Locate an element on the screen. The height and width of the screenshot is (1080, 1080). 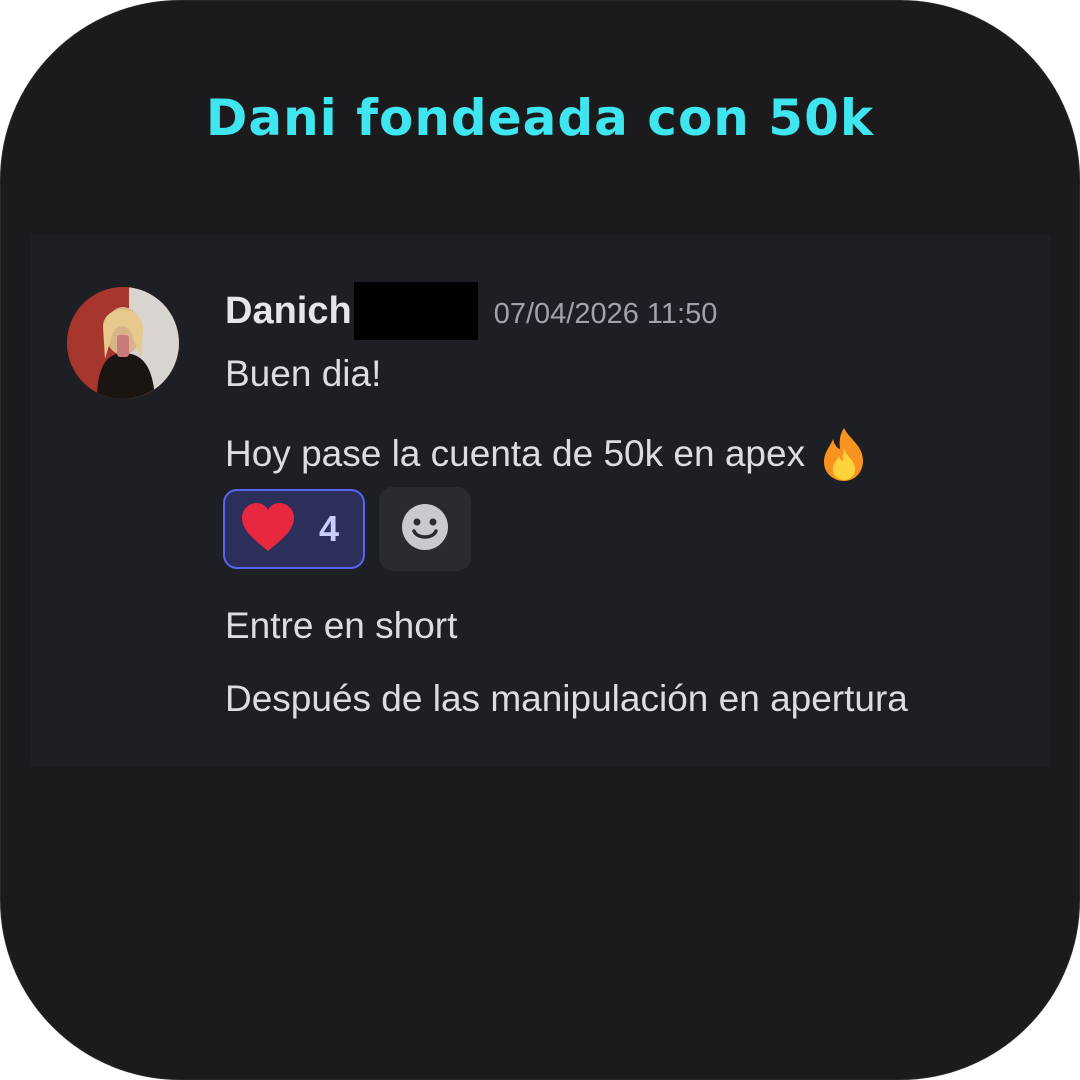
add-reaction-button is located at coordinates (425, 529).